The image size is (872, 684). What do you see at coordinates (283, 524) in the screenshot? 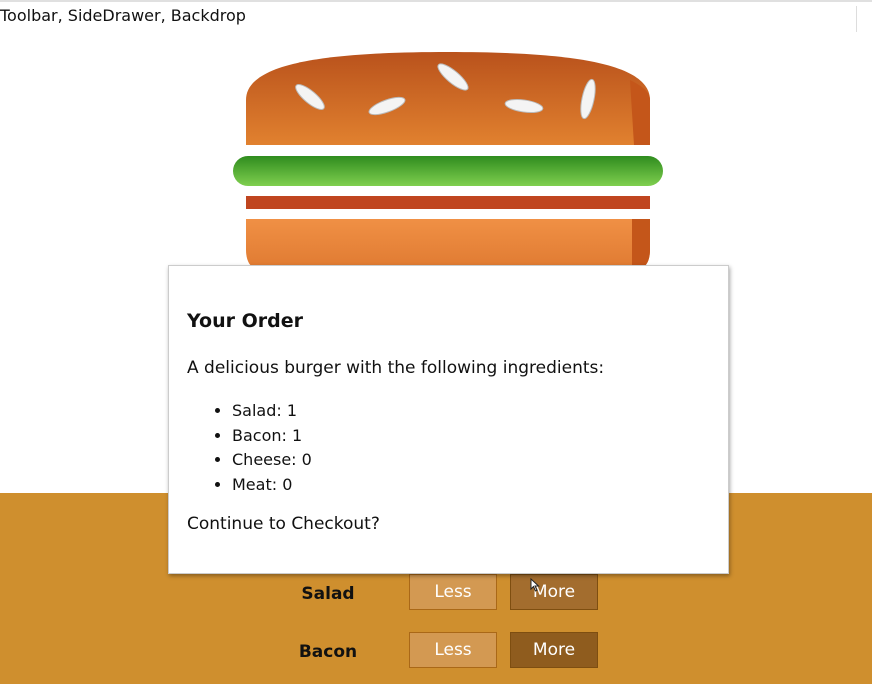
I see `checkout-question: Continue to Checkout?` at bounding box center [283, 524].